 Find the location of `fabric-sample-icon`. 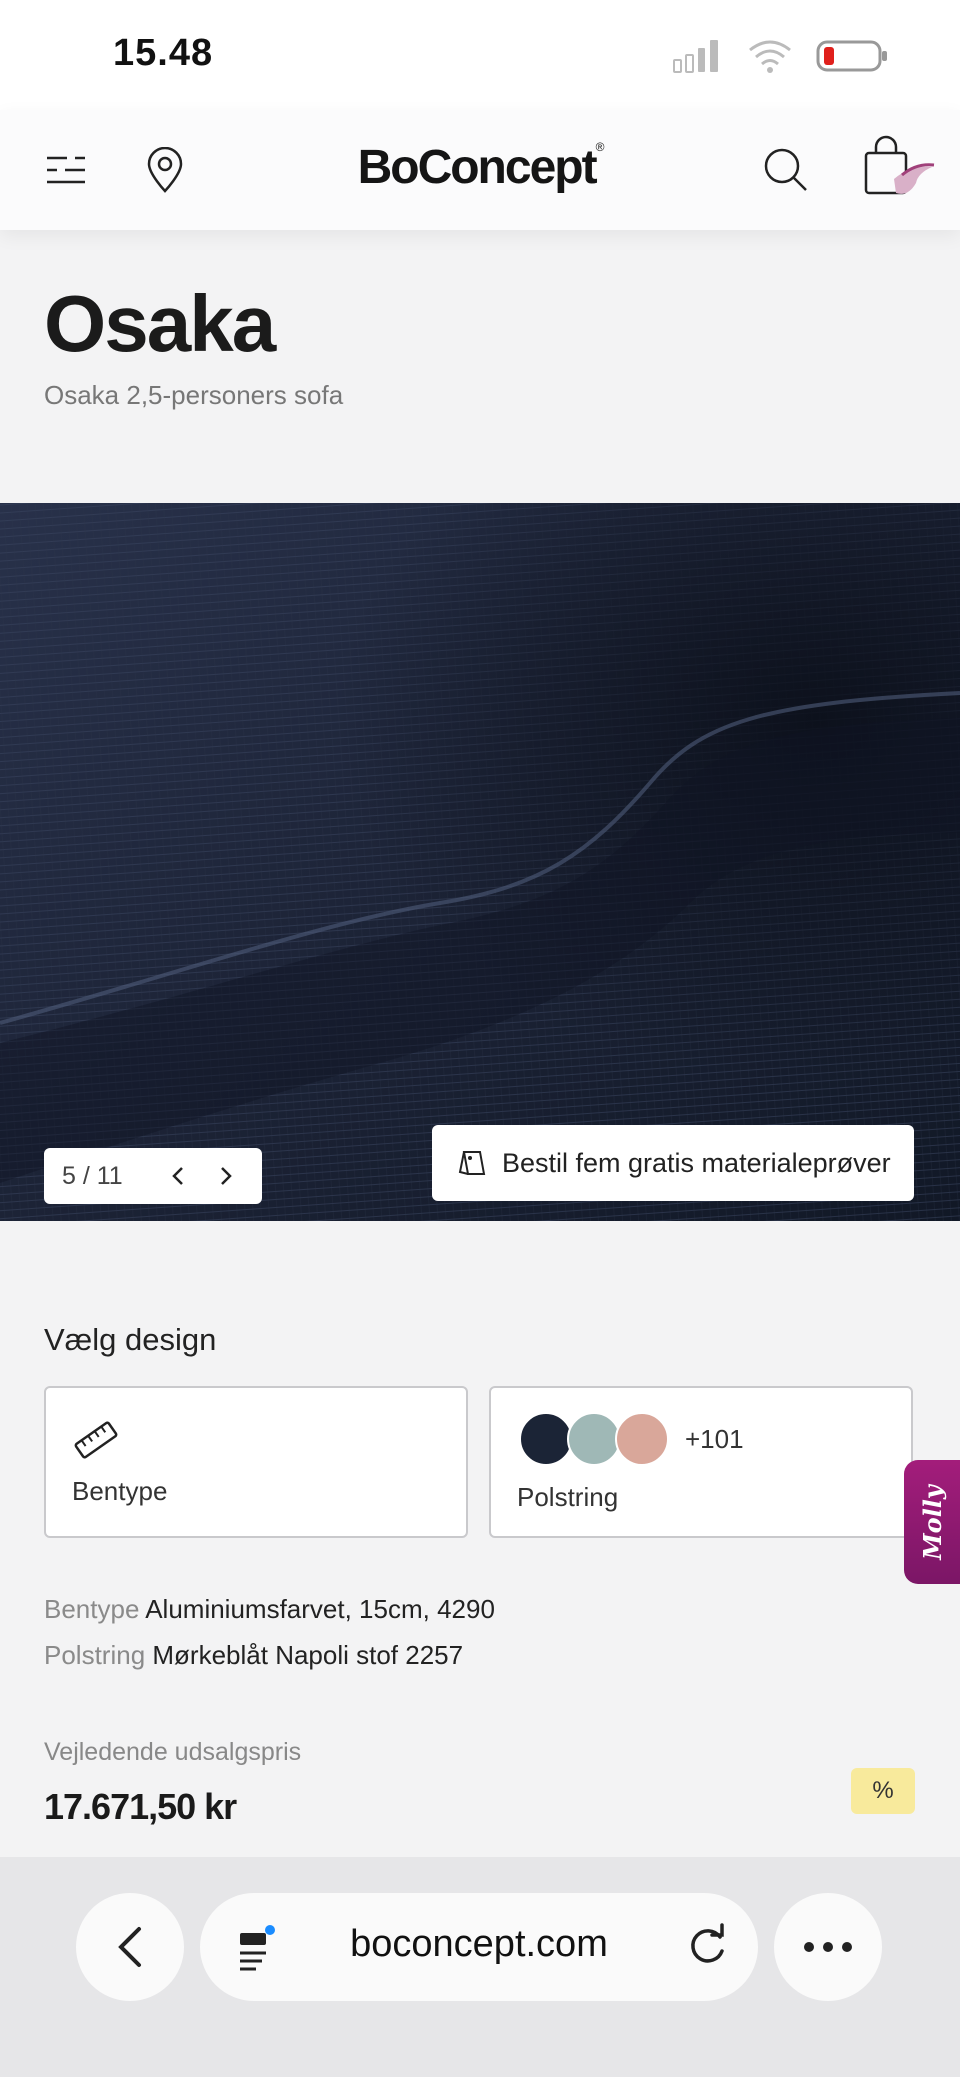

fabric-sample-icon is located at coordinates (473, 1163).